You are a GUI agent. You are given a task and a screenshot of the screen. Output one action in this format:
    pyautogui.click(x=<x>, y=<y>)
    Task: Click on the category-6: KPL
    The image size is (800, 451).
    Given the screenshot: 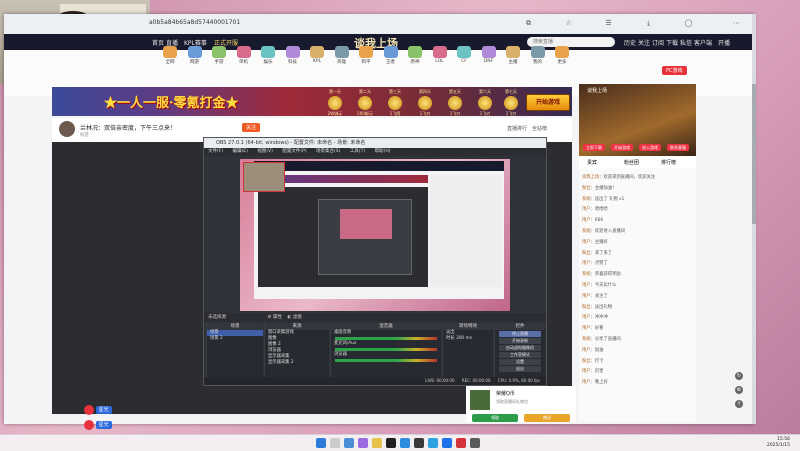 What is the action you would take?
    pyautogui.click(x=317, y=55)
    